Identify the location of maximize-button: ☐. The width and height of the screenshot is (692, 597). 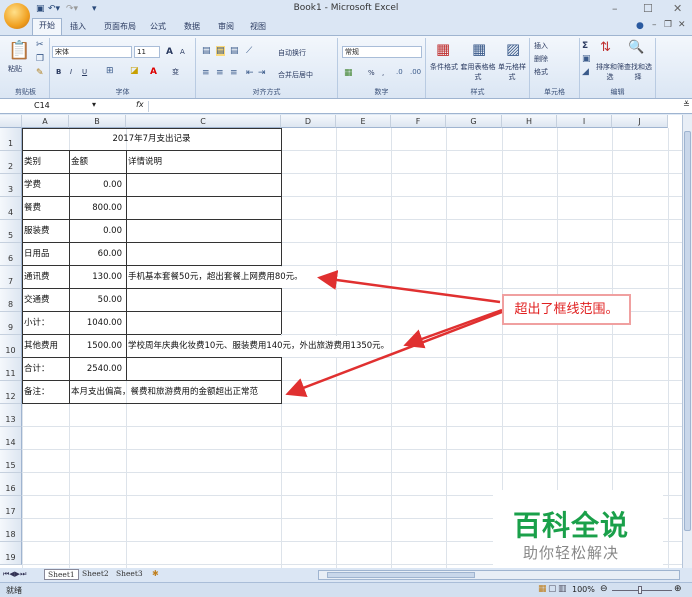
(648, 8).